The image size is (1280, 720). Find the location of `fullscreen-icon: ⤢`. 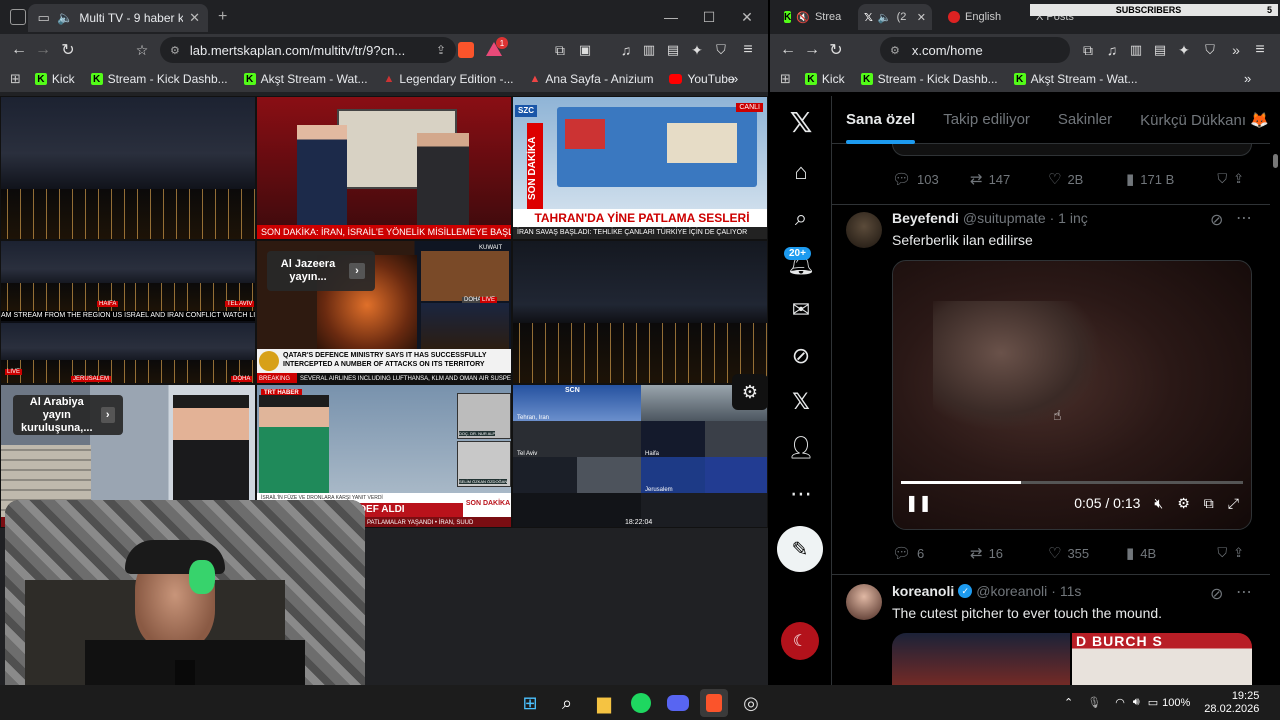

fullscreen-icon: ⤢ is located at coordinates (1233, 503).